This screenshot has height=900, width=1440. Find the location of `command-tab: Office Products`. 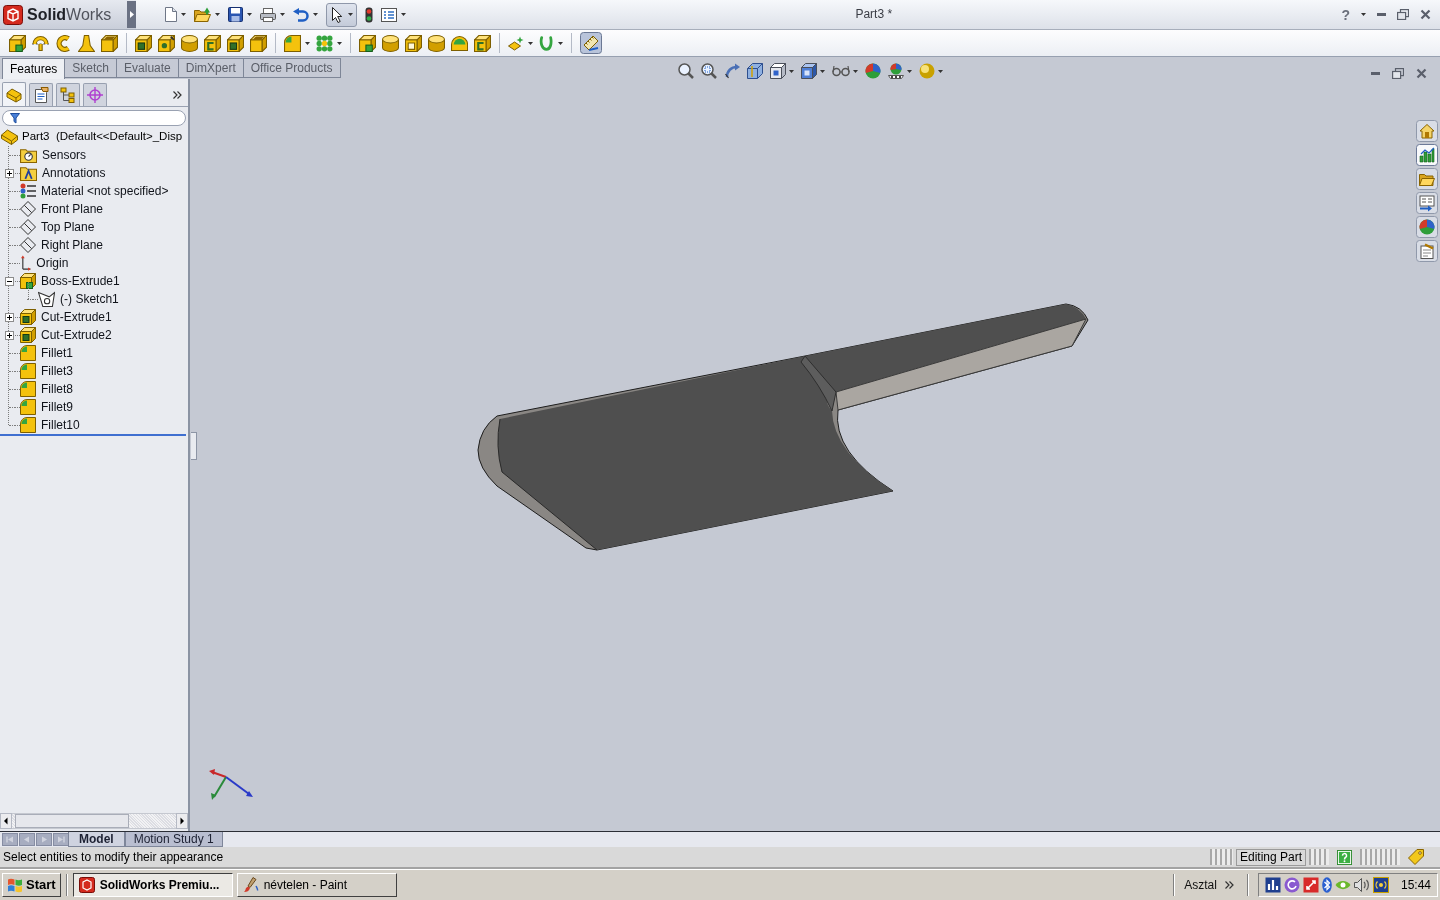

command-tab: Office Products is located at coordinates (292, 68).